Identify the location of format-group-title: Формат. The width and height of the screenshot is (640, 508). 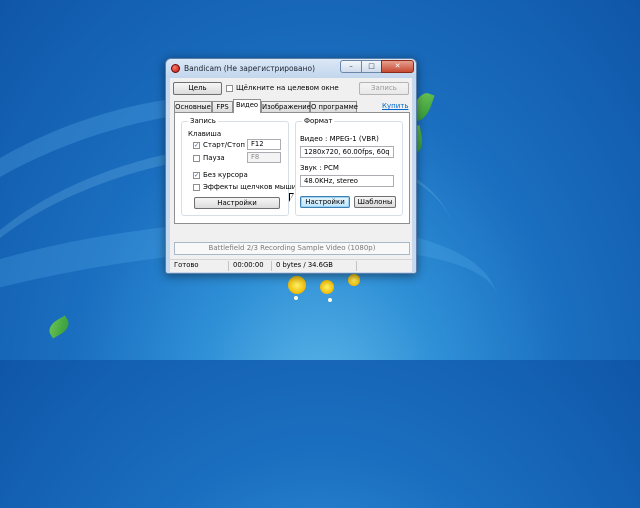
(318, 121).